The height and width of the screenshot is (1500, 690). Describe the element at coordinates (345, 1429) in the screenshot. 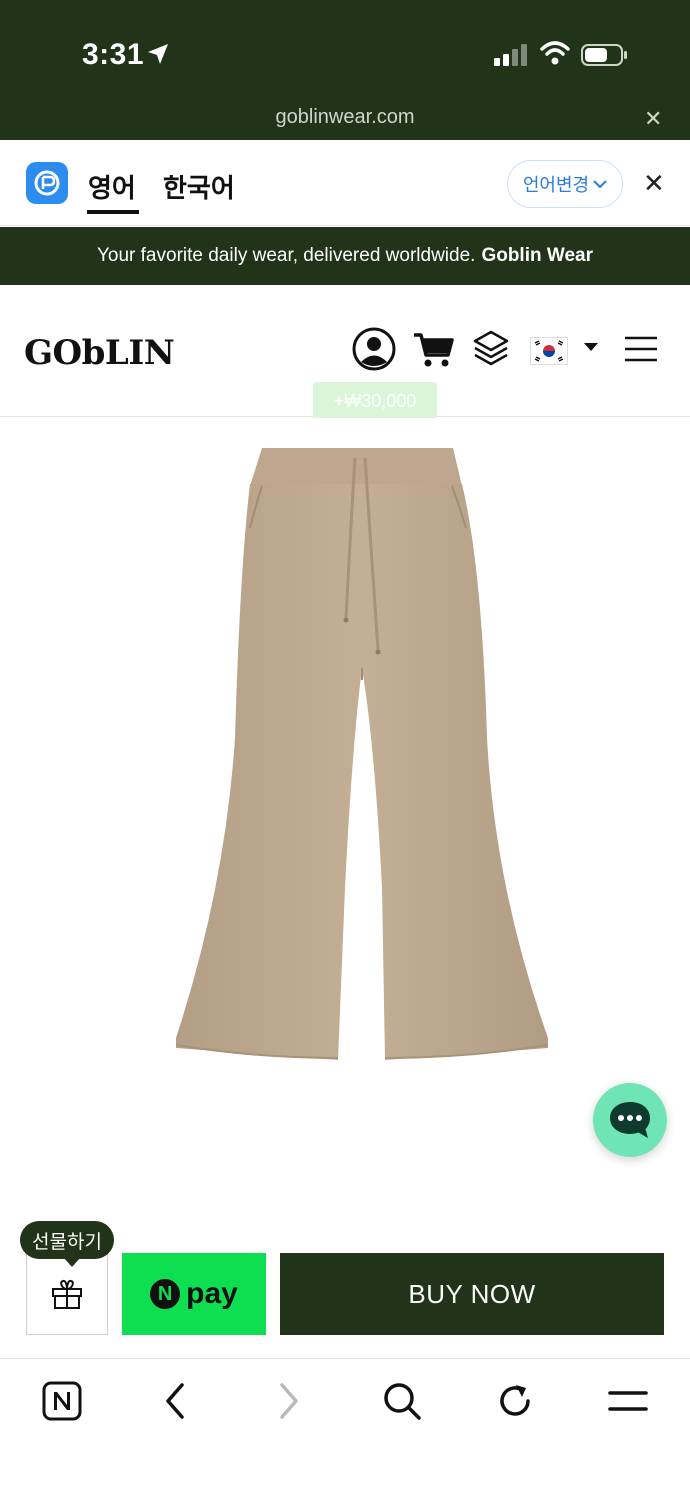

I see `browser-nav` at that location.